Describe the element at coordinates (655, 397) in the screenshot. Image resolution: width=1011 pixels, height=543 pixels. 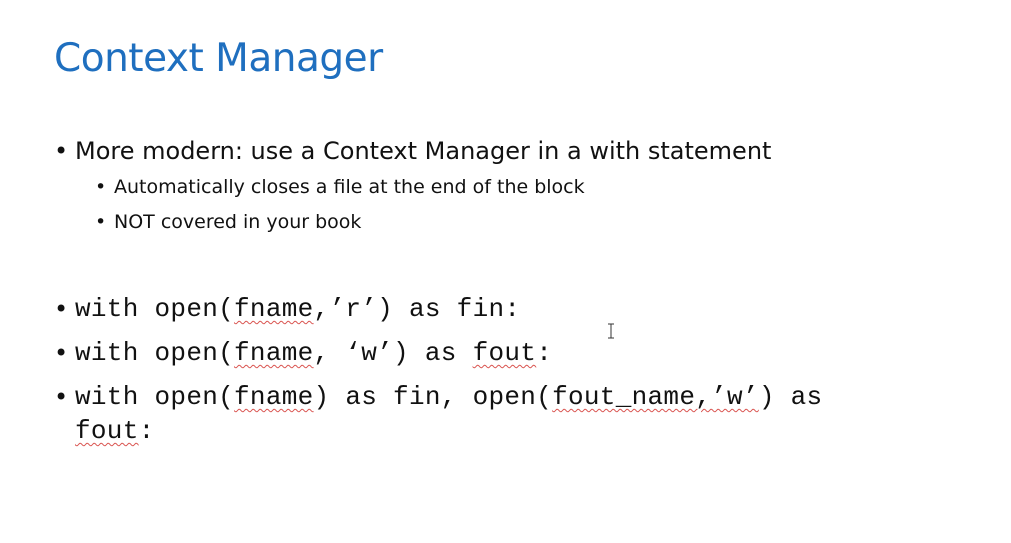
I see `code-segment: fout_name,’w’` at that location.